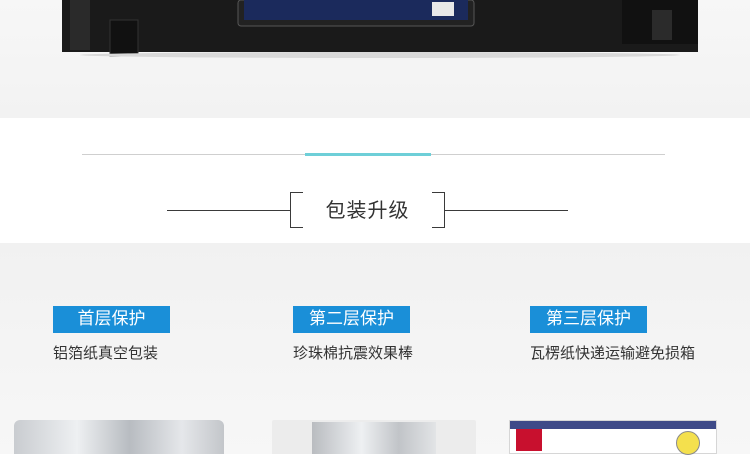 This screenshot has height=455, width=750. Describe the element at coordinates (119, 437) in the screenshot. I see `foil-vacuum-pack-image` at that location.